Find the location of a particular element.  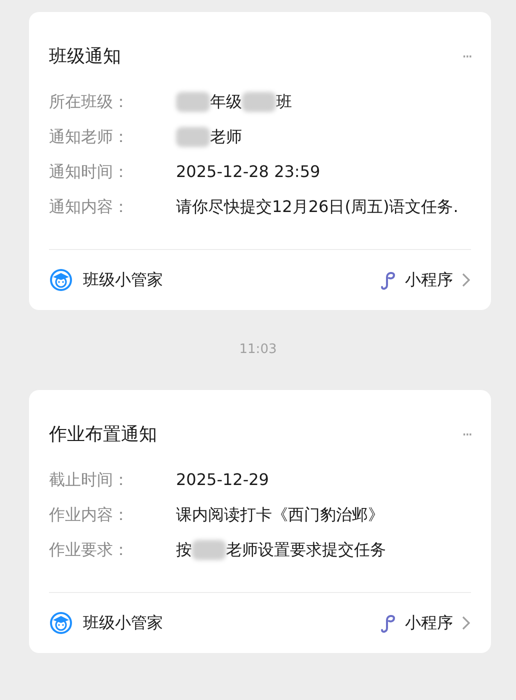

field-value: 班 is located at coordinates (284, 102).